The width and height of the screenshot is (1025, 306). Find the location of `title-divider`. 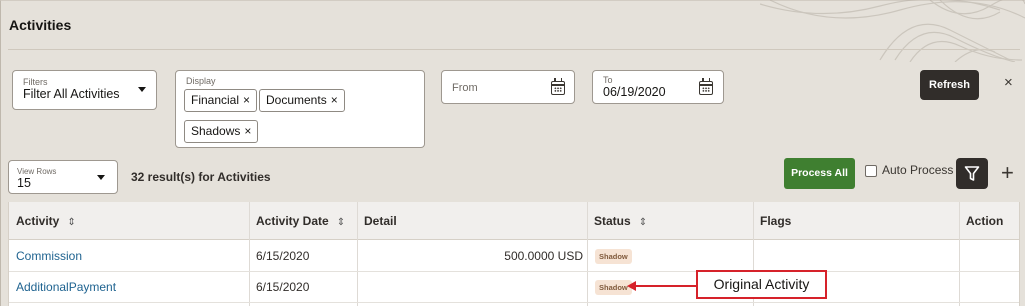

title-divider is located at coordinates (514, 49).